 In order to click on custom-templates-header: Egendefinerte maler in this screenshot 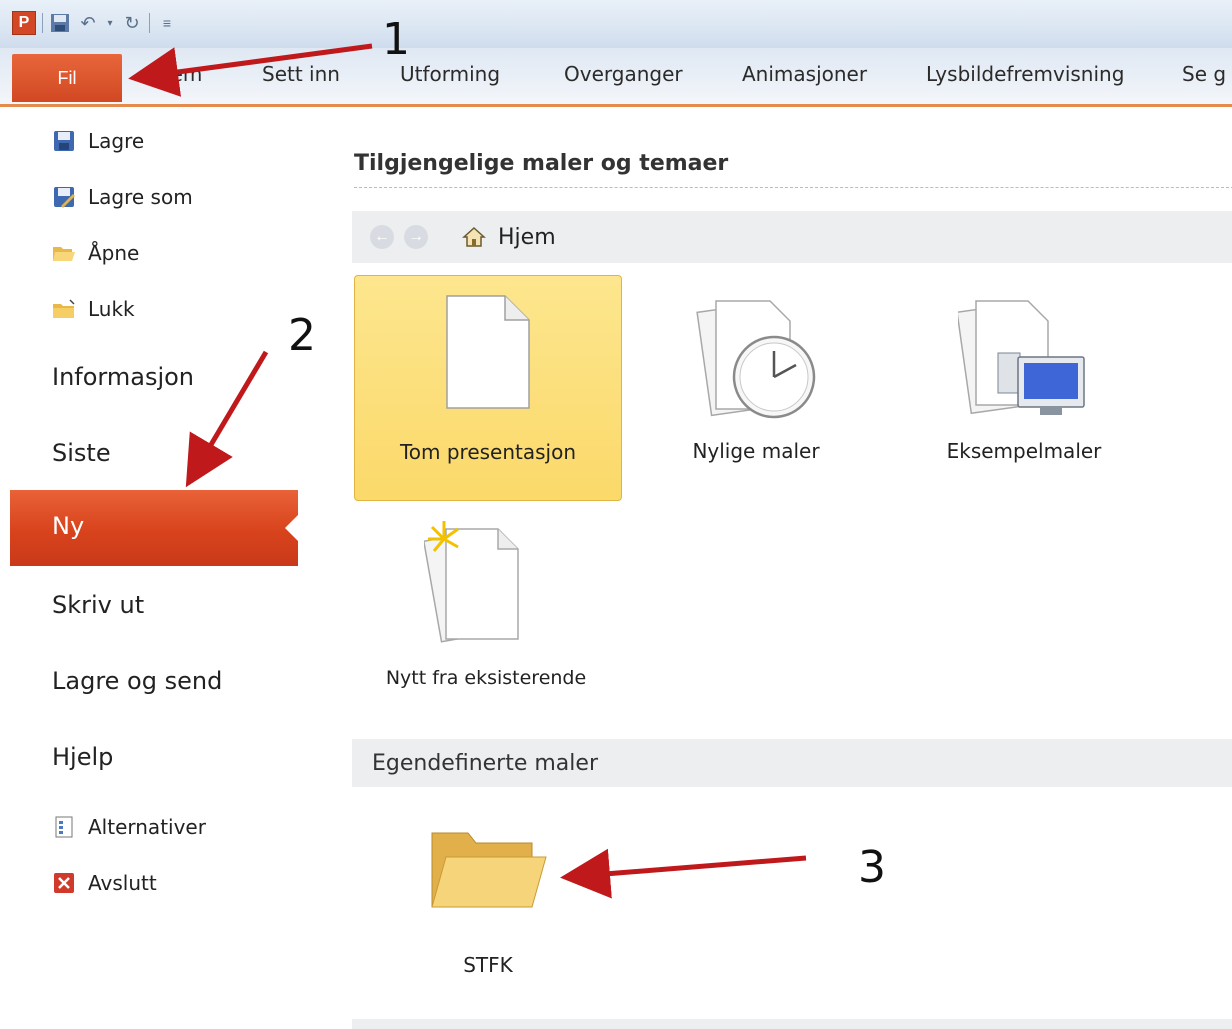, I will do `click(792, 763)`.